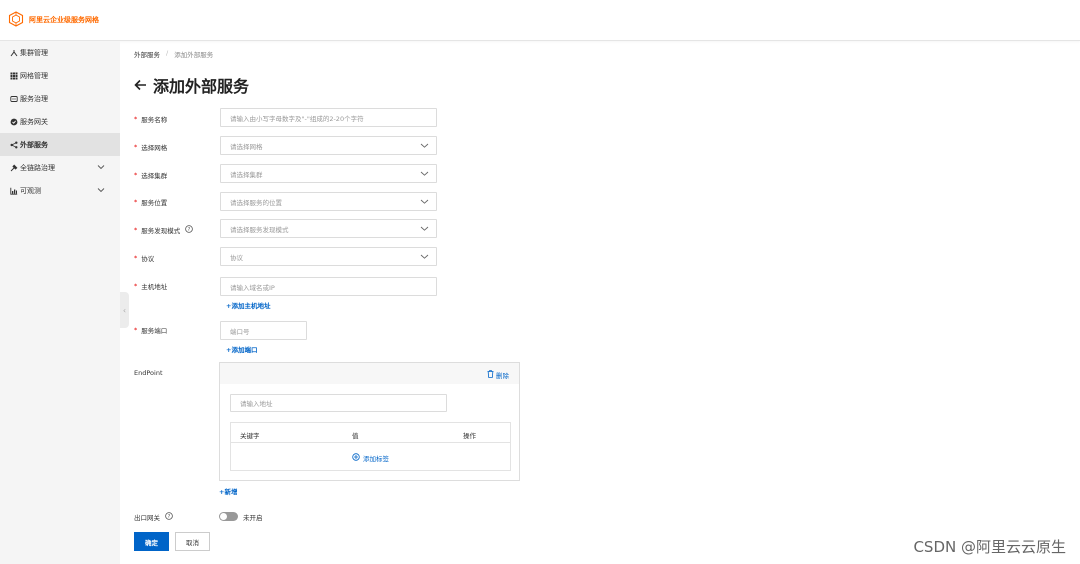 Image resolution: width=1080 pixels, height=564 pixels. Describe the element at coordinates (34, 121) in the screenshot. I see `sidebar-item-label: 服务网关` at that location.